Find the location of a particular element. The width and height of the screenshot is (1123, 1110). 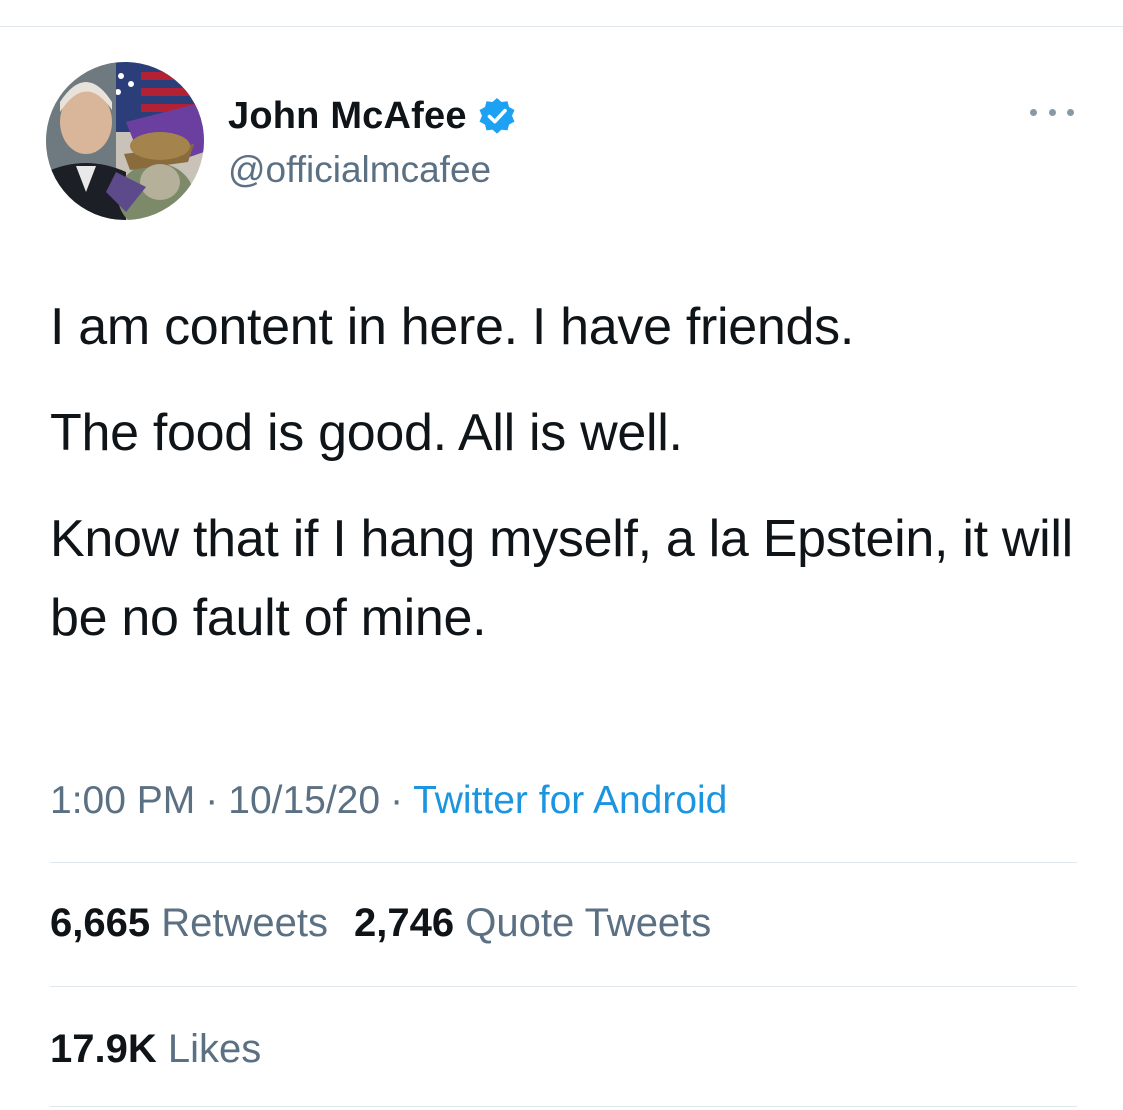

tweet-metadata: 1:00 PM · 10/15/20 · Twitter for Android is located at coordinates (388, 801).